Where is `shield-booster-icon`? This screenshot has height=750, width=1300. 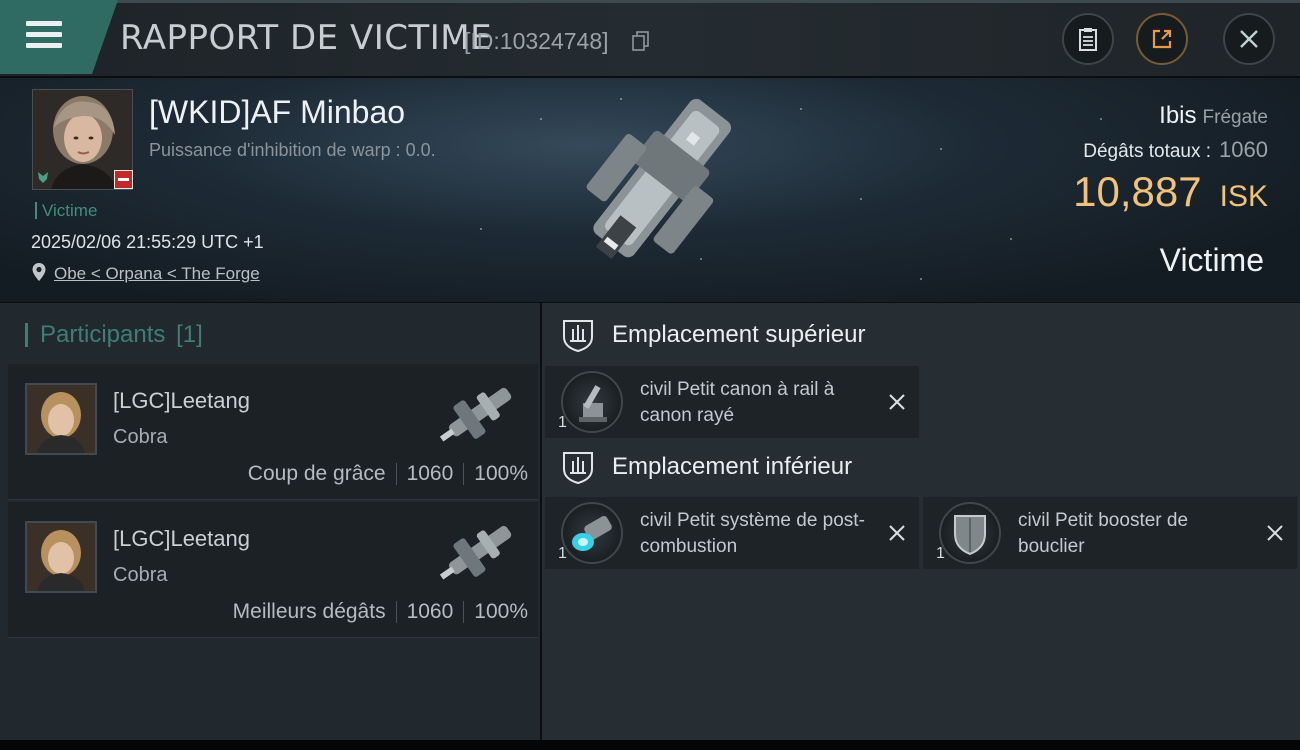
shield-booster-icon is located at coordinates (970, 533).